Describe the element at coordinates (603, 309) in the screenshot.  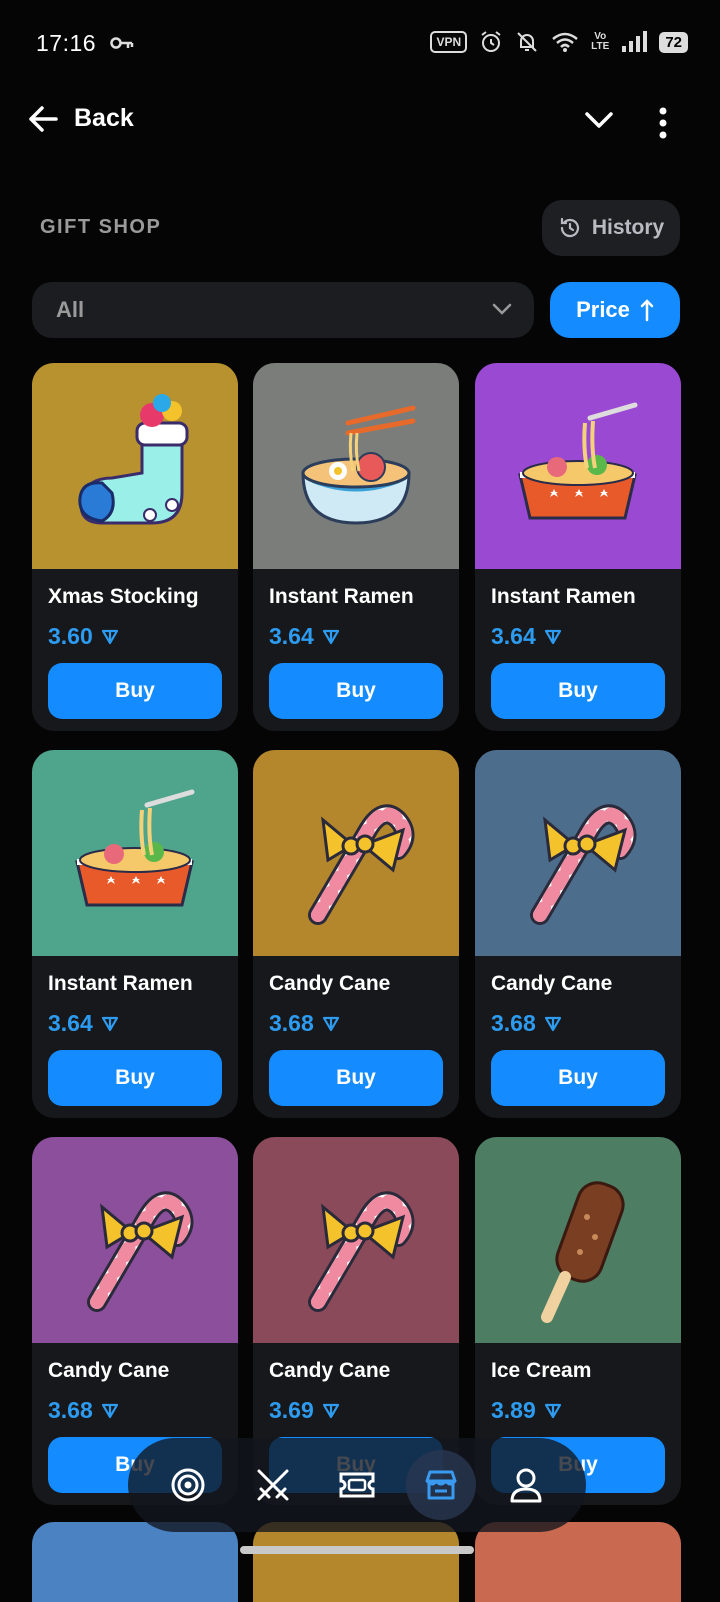
I see `sort-label: Price` at that location.